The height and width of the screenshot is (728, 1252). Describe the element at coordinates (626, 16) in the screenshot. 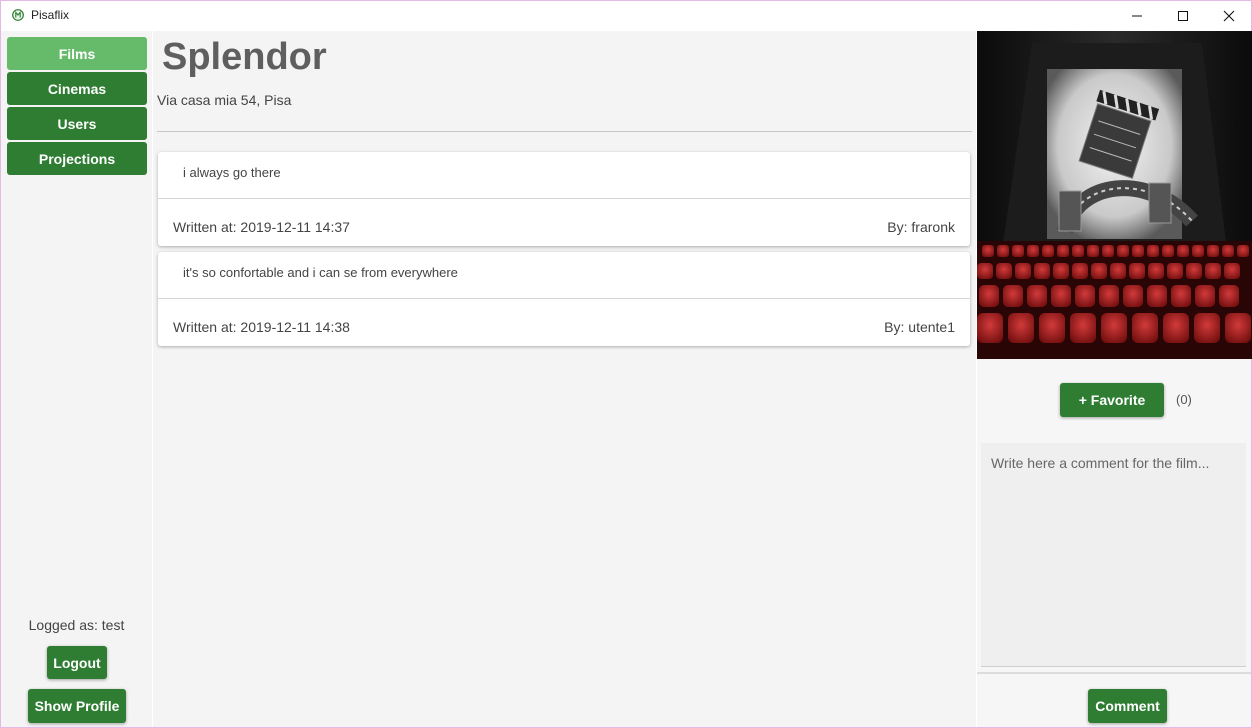

I see `title-bar: Pisaflix` at that location.